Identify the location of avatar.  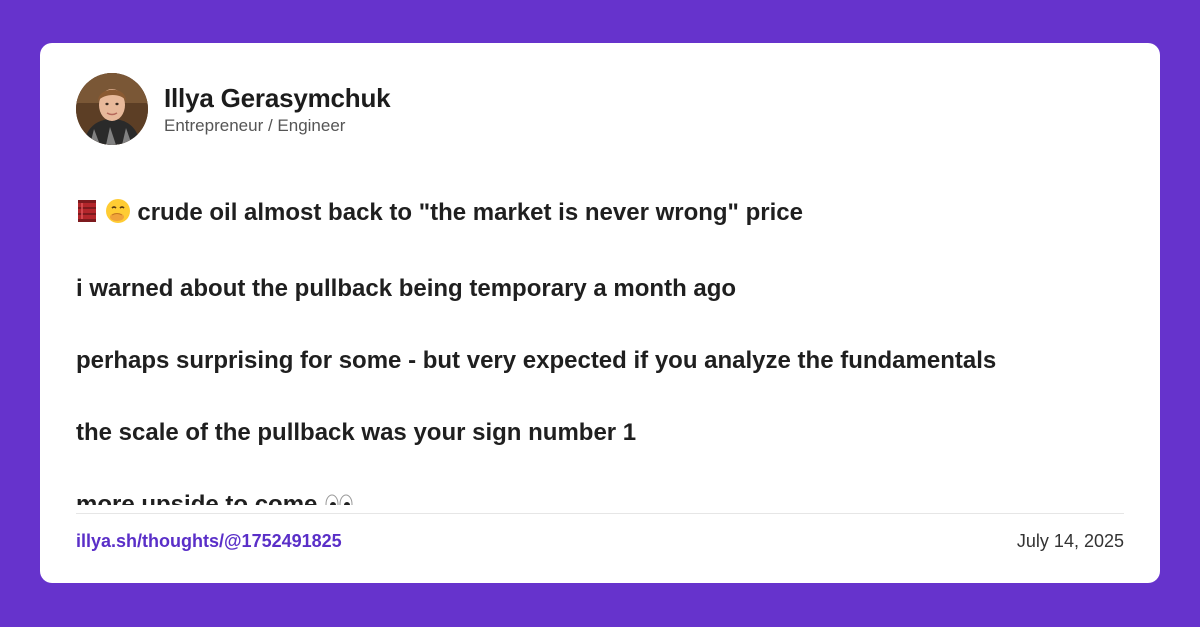
(112, 109).